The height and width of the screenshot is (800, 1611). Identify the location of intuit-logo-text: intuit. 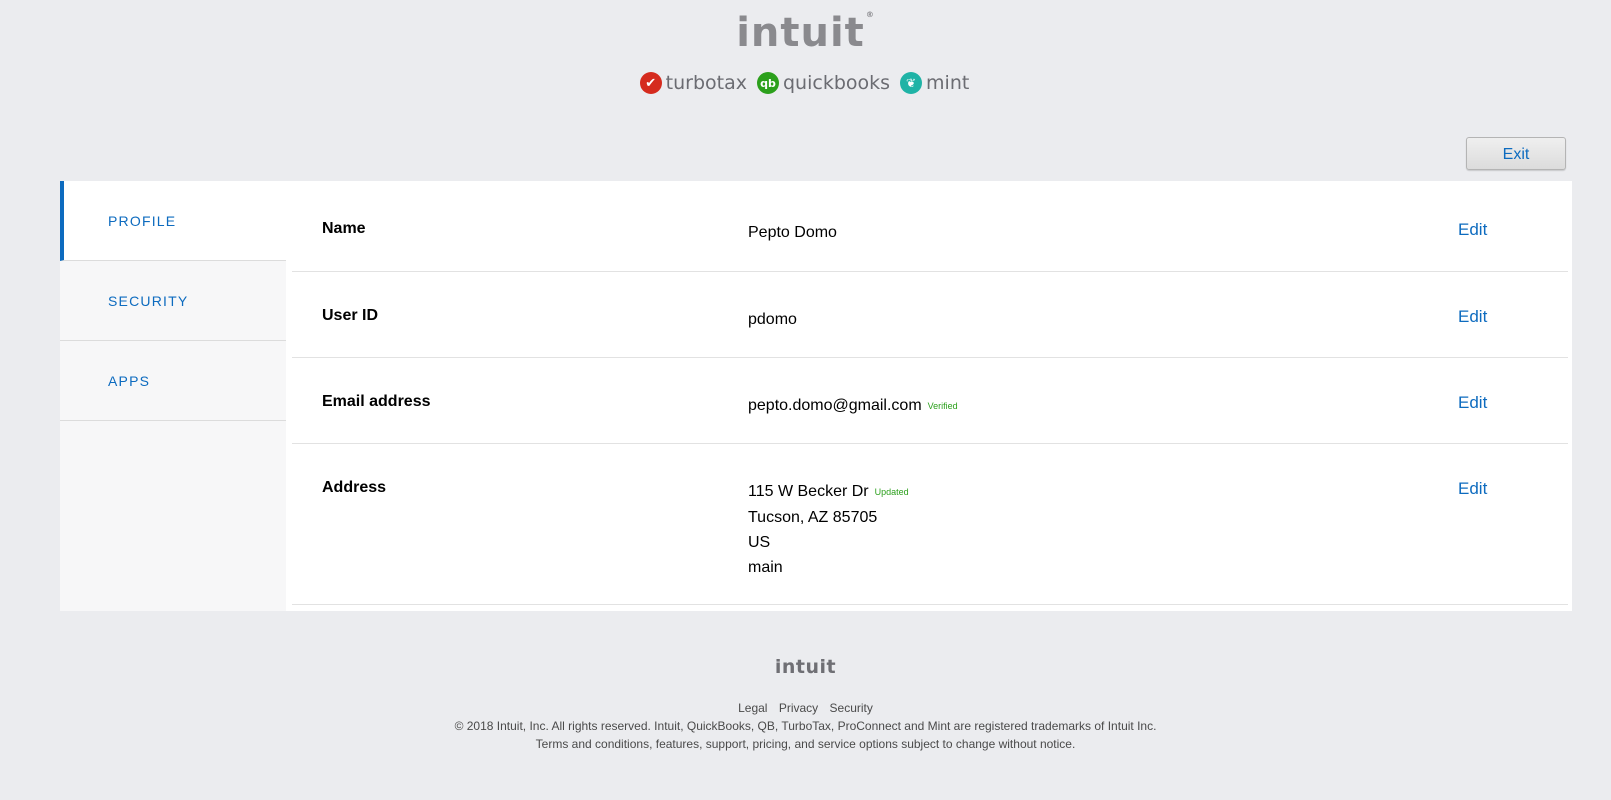
(800, 33).